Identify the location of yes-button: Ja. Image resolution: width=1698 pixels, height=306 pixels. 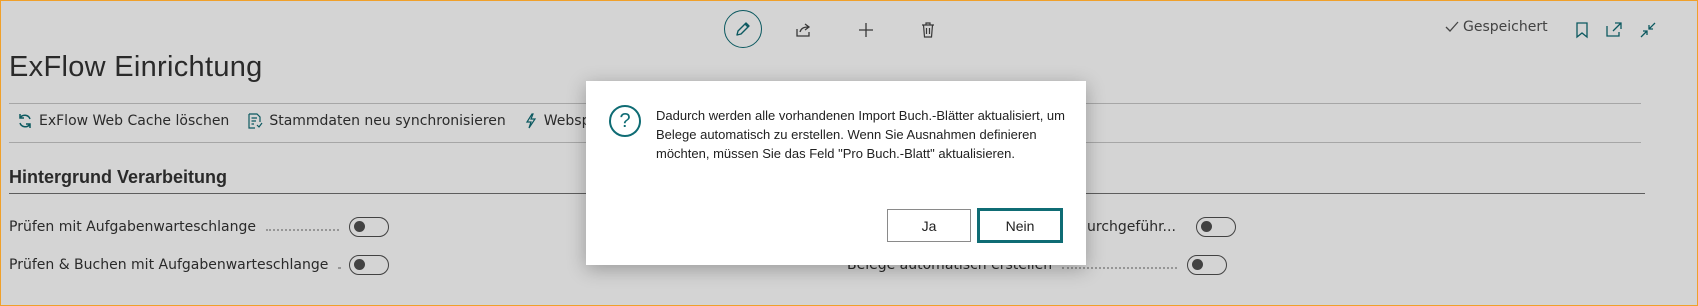
(929, 225).